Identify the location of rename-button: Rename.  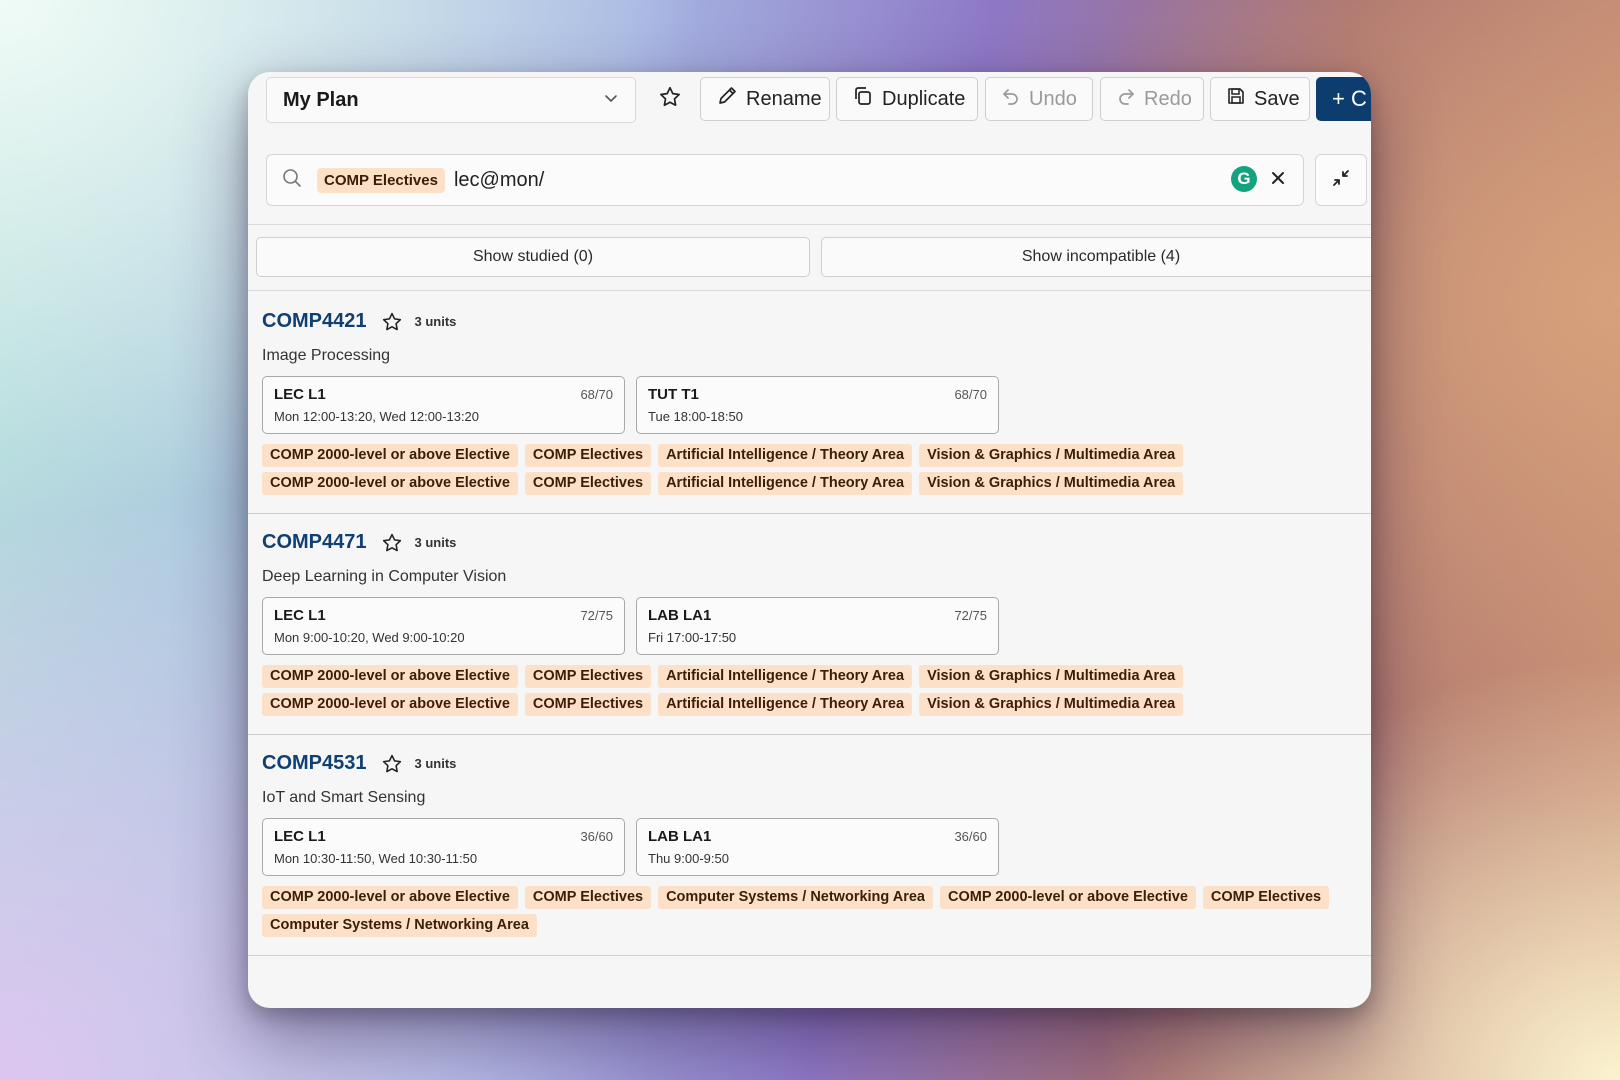
(765, 99).